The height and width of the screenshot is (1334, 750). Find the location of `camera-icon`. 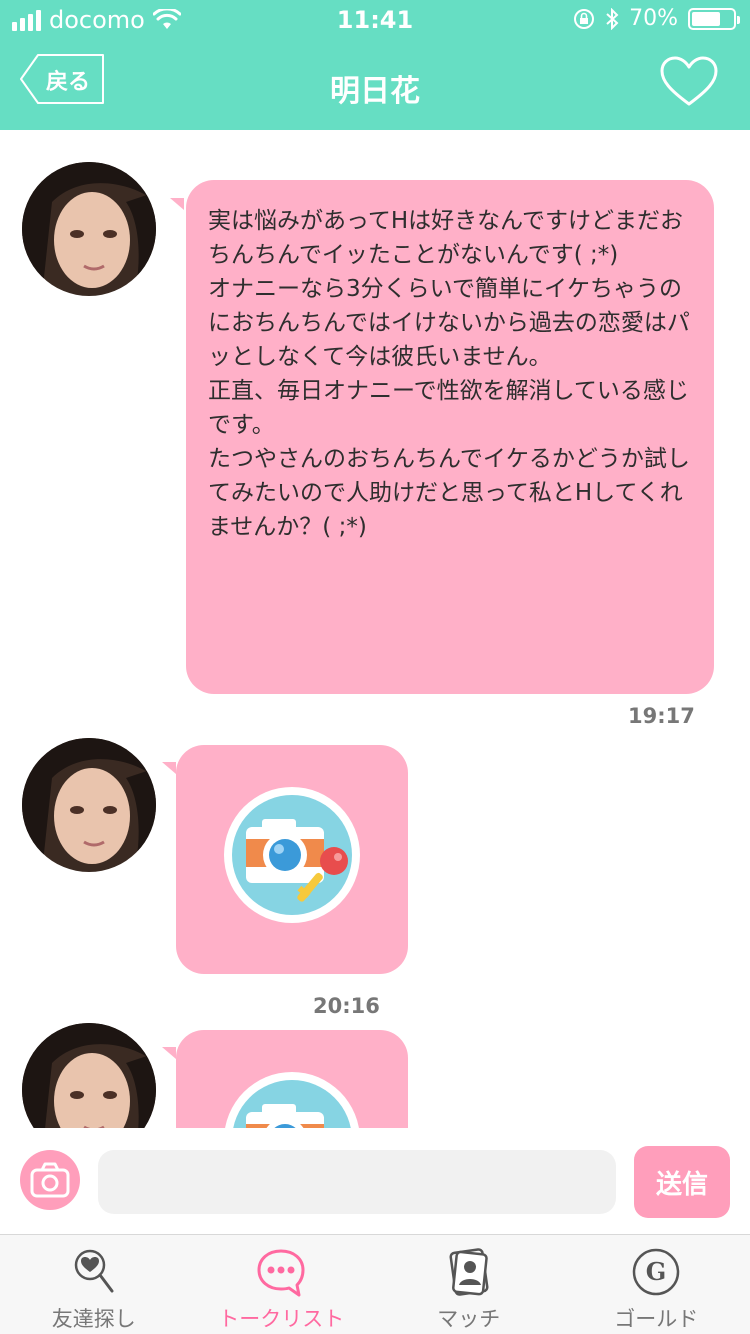

camera-icon is located at coordinates (50, 1180).